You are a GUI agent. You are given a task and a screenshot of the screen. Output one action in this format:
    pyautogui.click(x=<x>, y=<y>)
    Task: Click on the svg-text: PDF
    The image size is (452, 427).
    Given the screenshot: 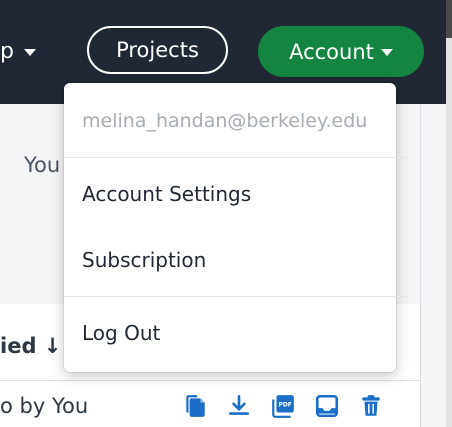 What is the action you would take?
    pyautogui.click(x=284, y=405)
    